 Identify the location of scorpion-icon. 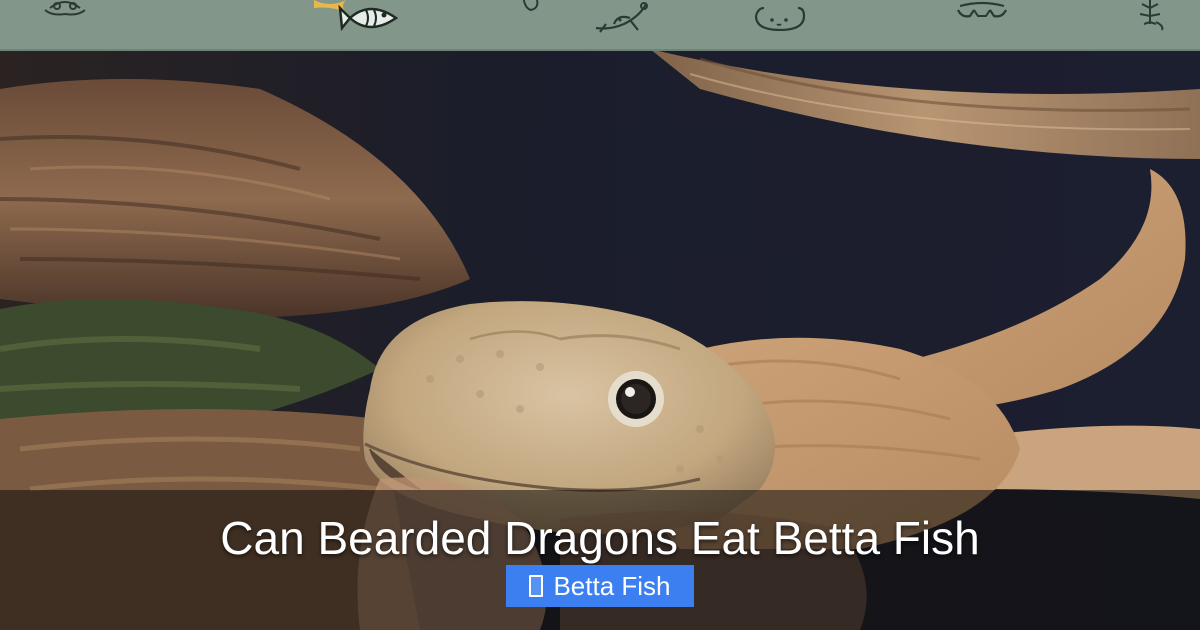
(1151, 15).